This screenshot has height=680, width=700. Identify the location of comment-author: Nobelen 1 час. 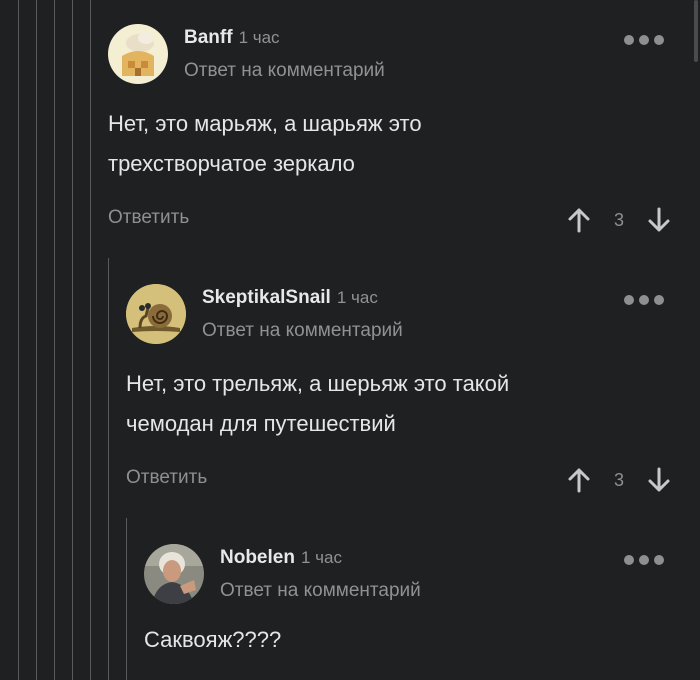
(281, 558).